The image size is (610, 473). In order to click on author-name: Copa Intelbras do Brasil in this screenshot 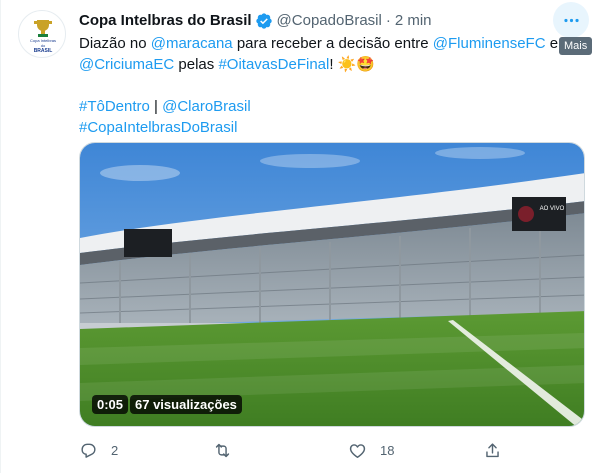, I will do `click(165, 20)`.